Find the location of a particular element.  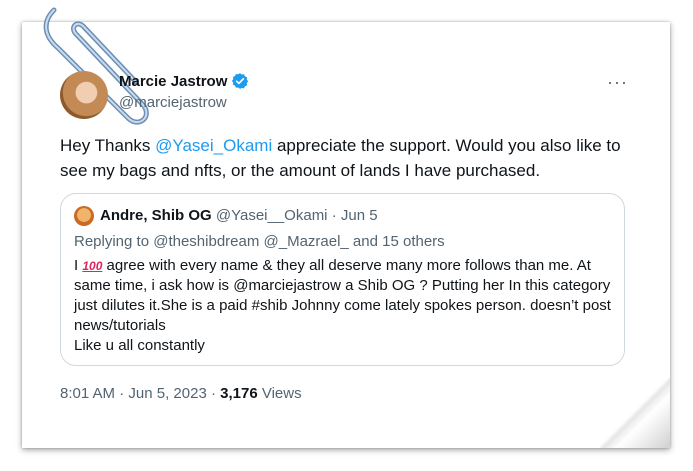

views-count: 3,176 is located at coordinates (239, 393).